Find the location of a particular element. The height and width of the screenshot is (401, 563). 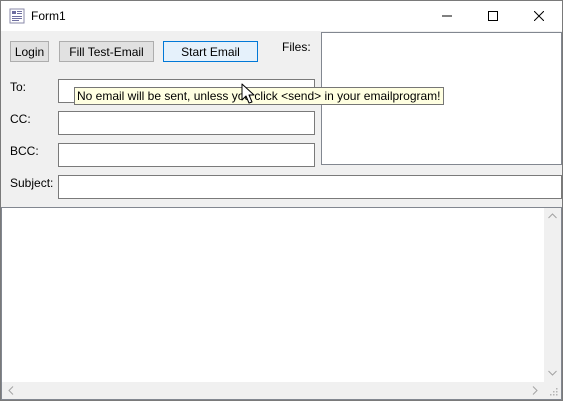

maximize-button is located at coordinates (493, 16).